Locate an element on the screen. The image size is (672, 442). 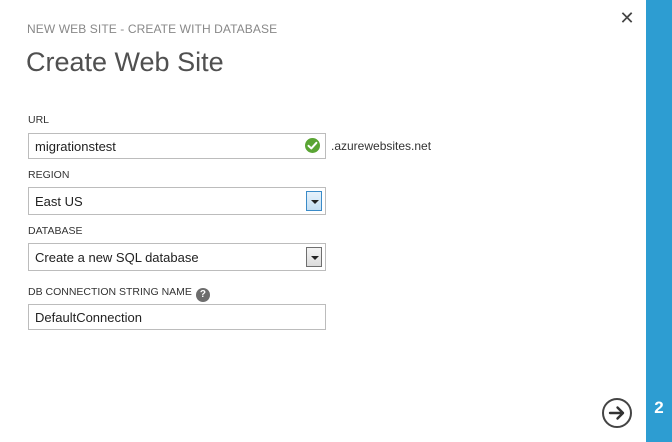
db-connection-label-text: DB CONNECTION STRING NAME is located at coordinates (110, 292).